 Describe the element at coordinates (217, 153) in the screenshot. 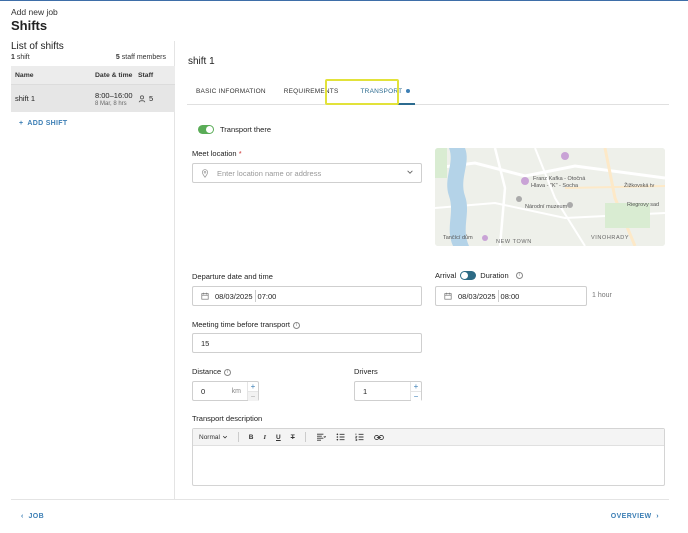

I see `meet-location-label: Meet location *` at that location.